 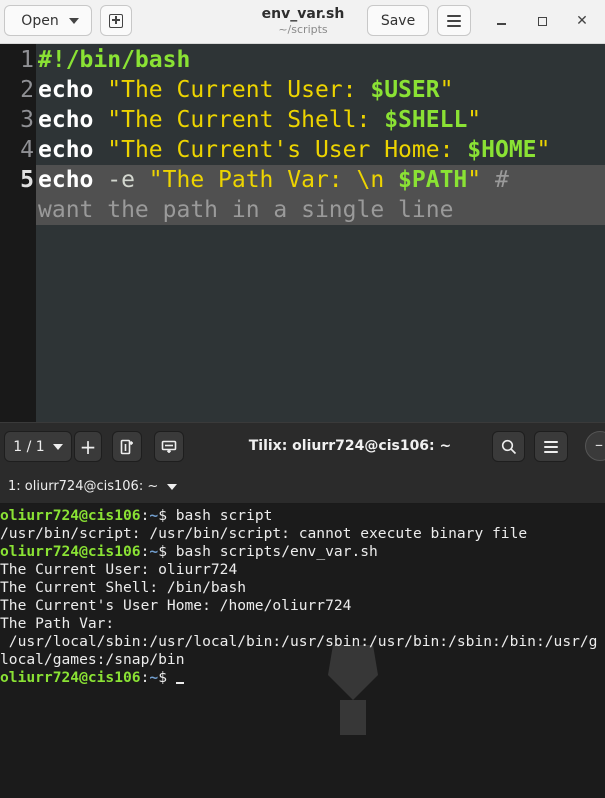 I want to click on line-number: 3, so click(x=27, y=120).